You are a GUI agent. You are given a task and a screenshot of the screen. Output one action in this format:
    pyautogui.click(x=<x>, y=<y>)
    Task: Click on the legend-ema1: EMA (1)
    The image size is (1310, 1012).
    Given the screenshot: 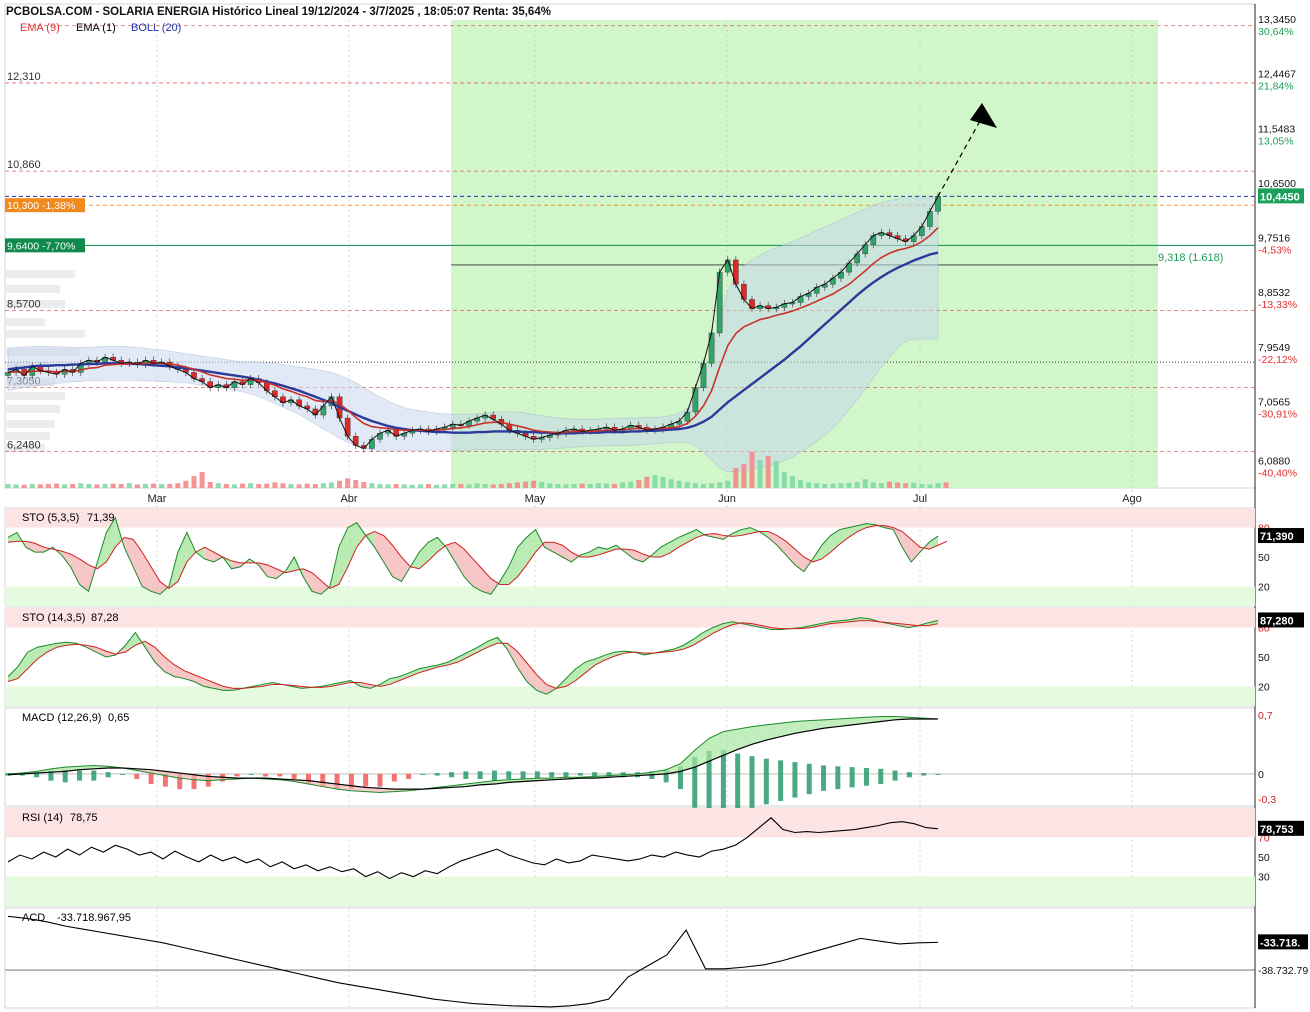 What is the action you would take?
    pyautogui.click(x=96, y=28)
    